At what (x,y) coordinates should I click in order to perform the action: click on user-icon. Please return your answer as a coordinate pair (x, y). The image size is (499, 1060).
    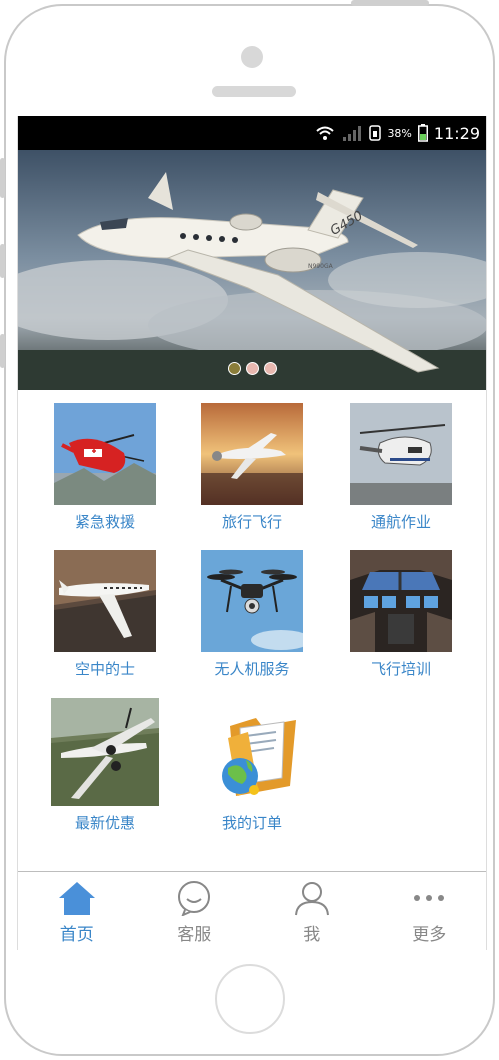
    Looking at the image, I should click on (311, 899).